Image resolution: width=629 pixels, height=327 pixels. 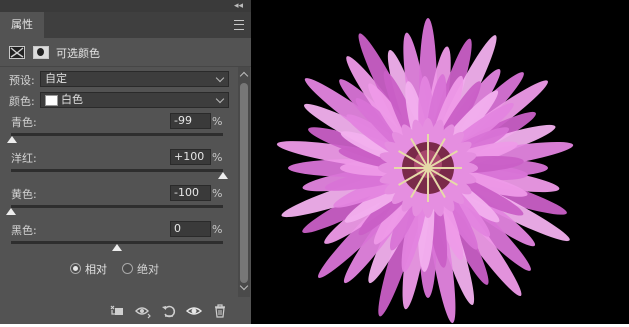 What do you see at coordinates (148, 269) in the screenshot?
I see `absolute-label: 绝对` at bounding box center [148, 269].